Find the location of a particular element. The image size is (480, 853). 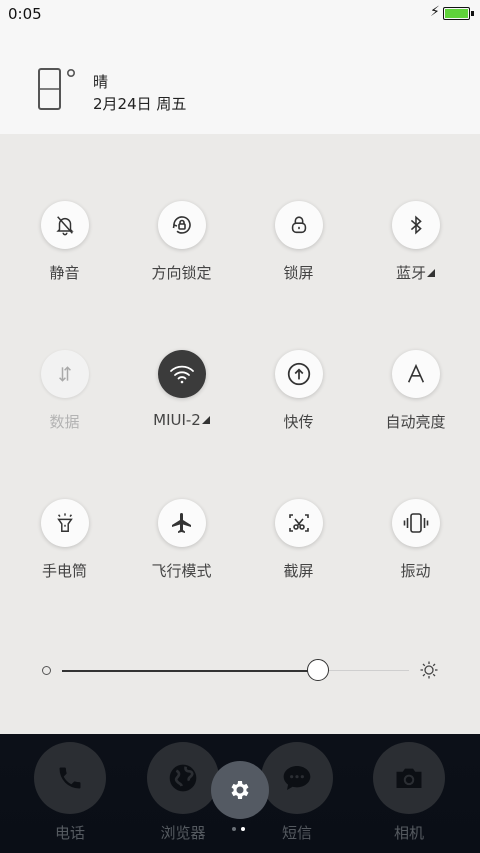

status-time: 0:05 is located at coordinates (25, 14).